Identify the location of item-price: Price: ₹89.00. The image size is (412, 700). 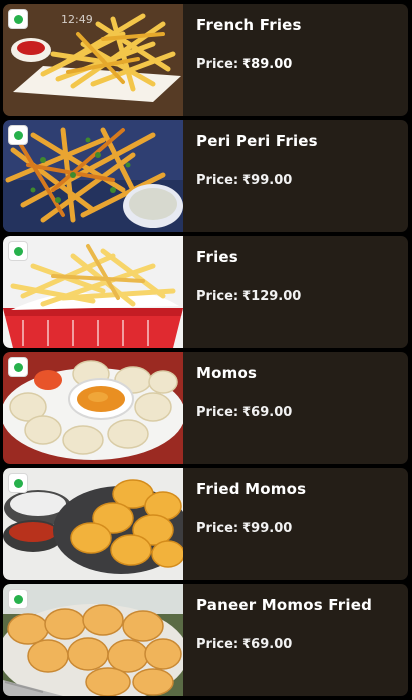
(244, 64).